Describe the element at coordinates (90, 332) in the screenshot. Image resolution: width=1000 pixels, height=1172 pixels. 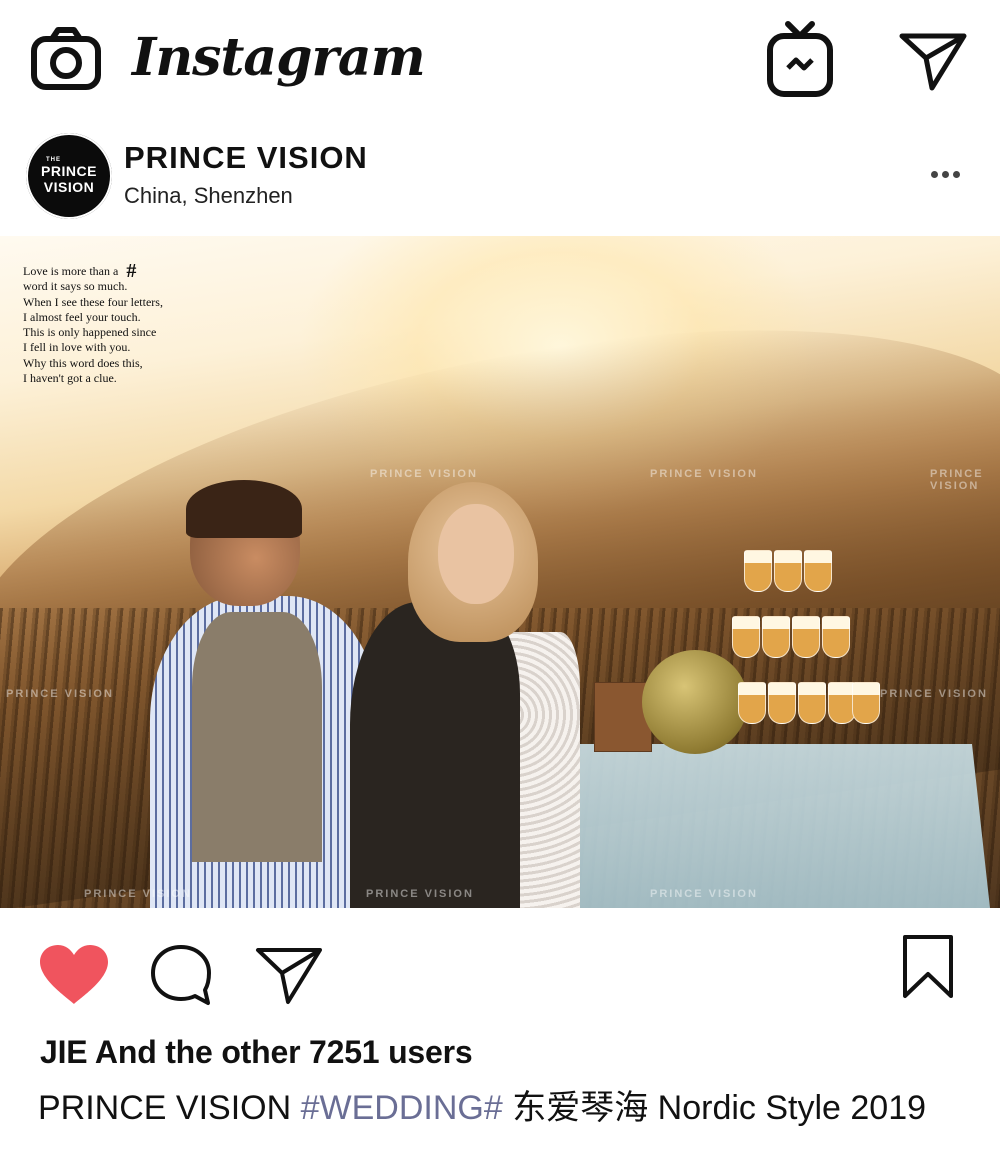
I see `poem-line: This is only happened since` at that location.